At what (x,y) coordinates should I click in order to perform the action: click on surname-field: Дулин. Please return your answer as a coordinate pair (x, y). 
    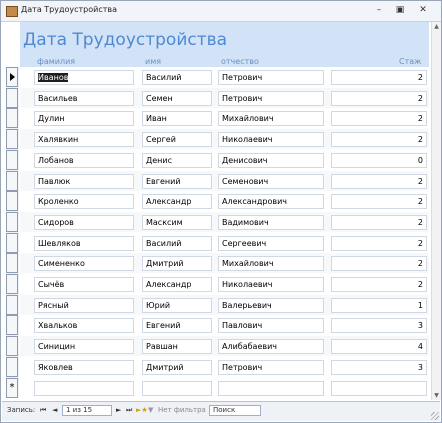
    Looking at the image, I should click on (84, 119).